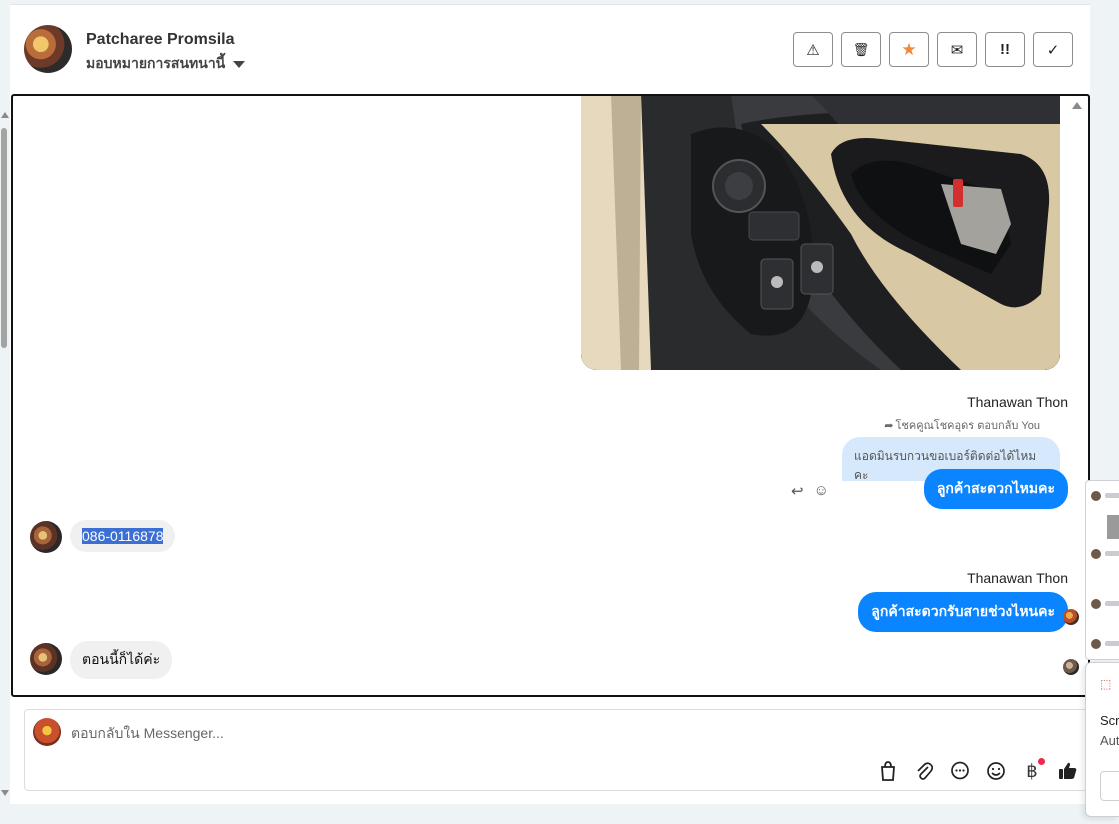 Image resolution: width=1119 pixels, height=824 pixels. I want to click on car-door-image, so click(820, 233).